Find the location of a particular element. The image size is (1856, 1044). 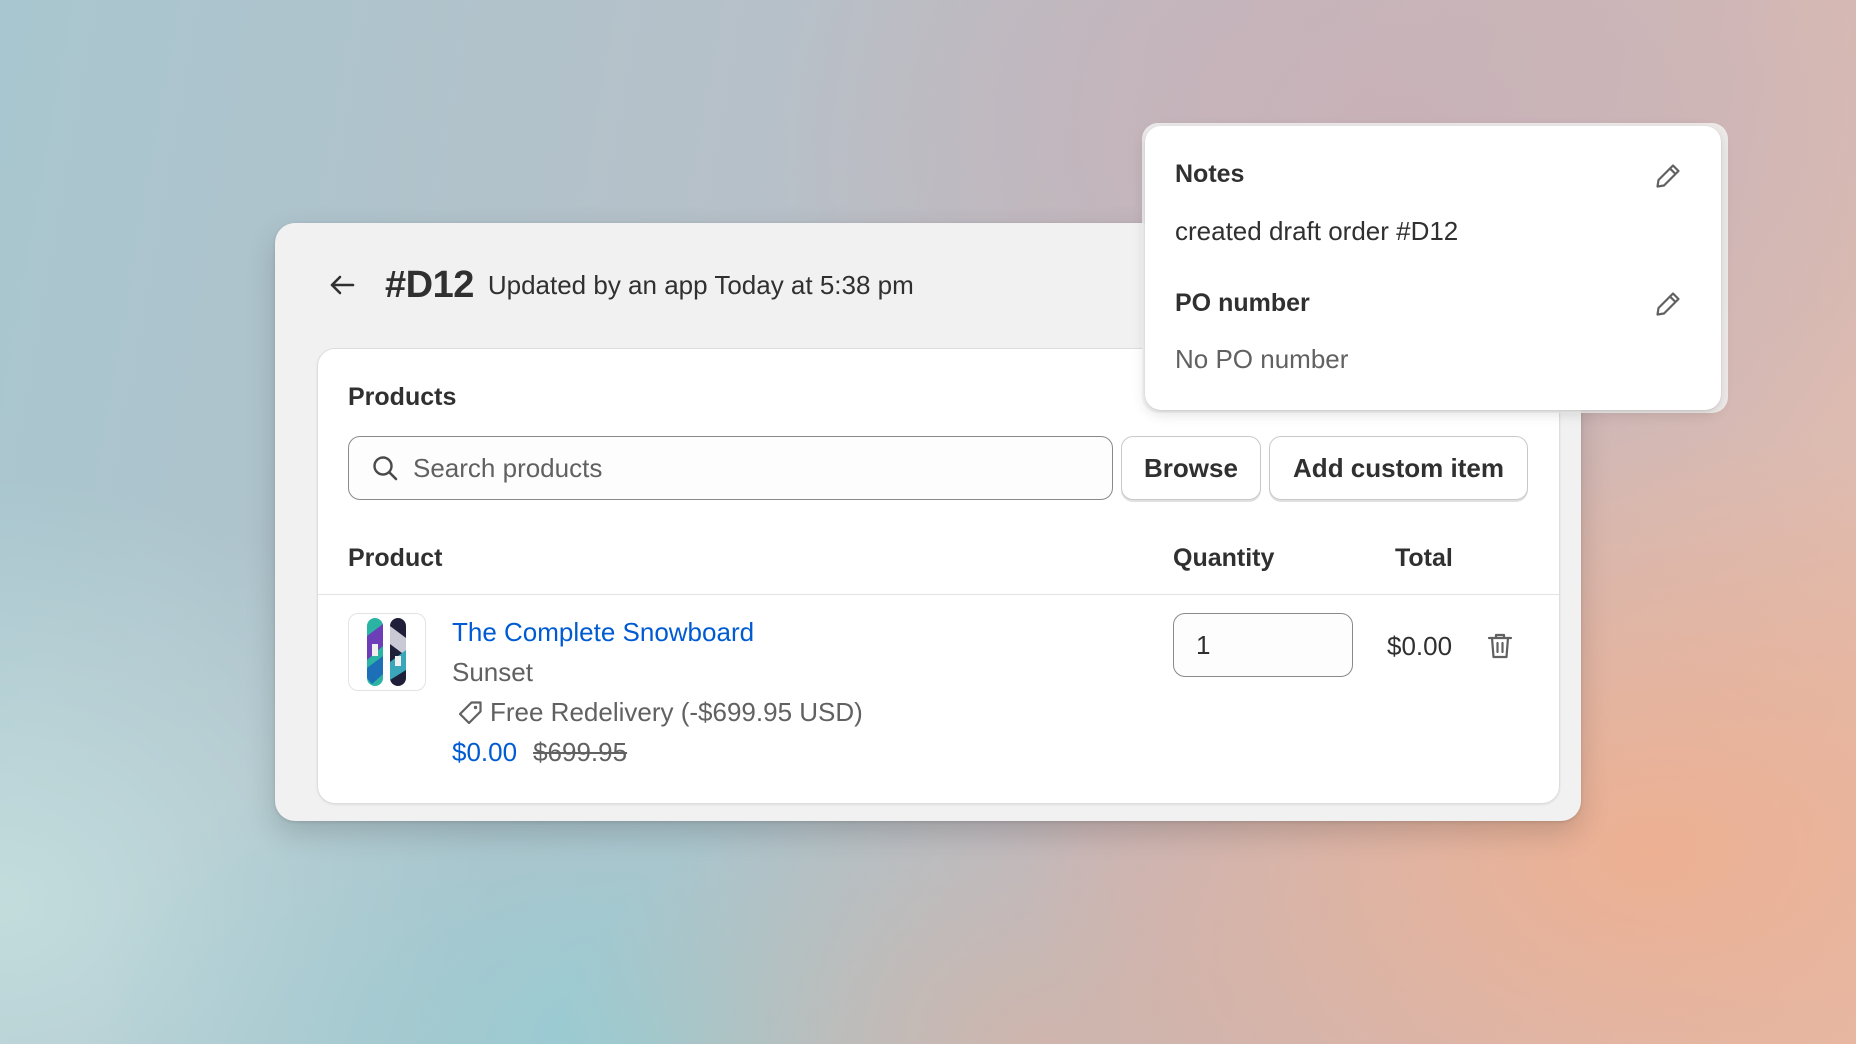

tag-icon is located at coordinates (470, 712).